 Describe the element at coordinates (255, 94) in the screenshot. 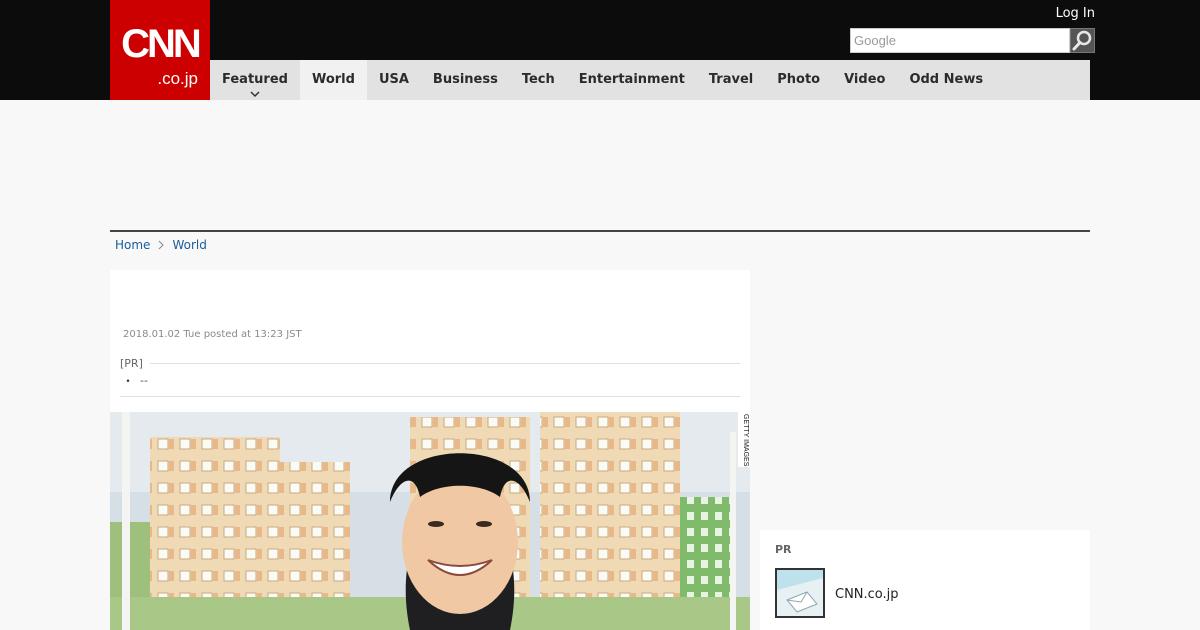

I see `chevron-down-icon` at that location.